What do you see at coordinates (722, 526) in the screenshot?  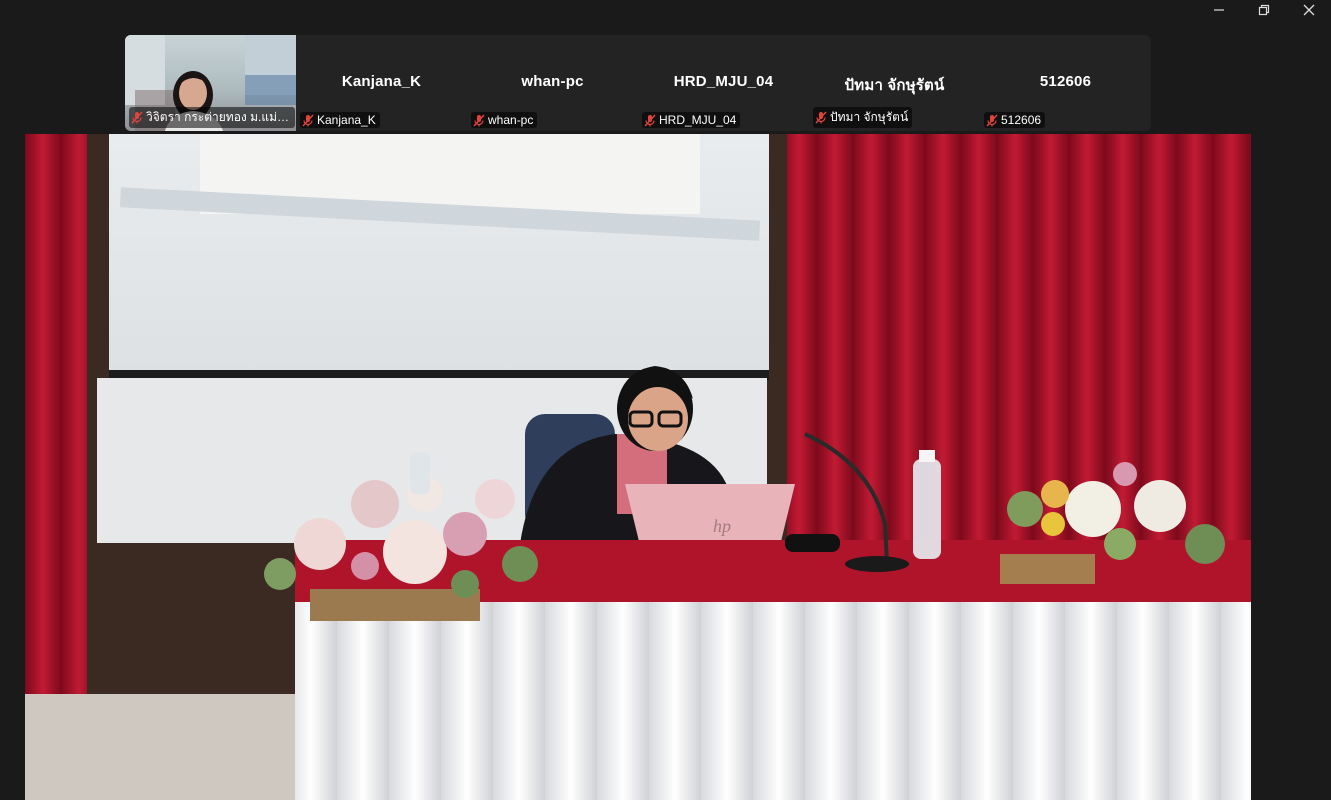 I see `svg-text: hp` at bounding box center [722, 526].